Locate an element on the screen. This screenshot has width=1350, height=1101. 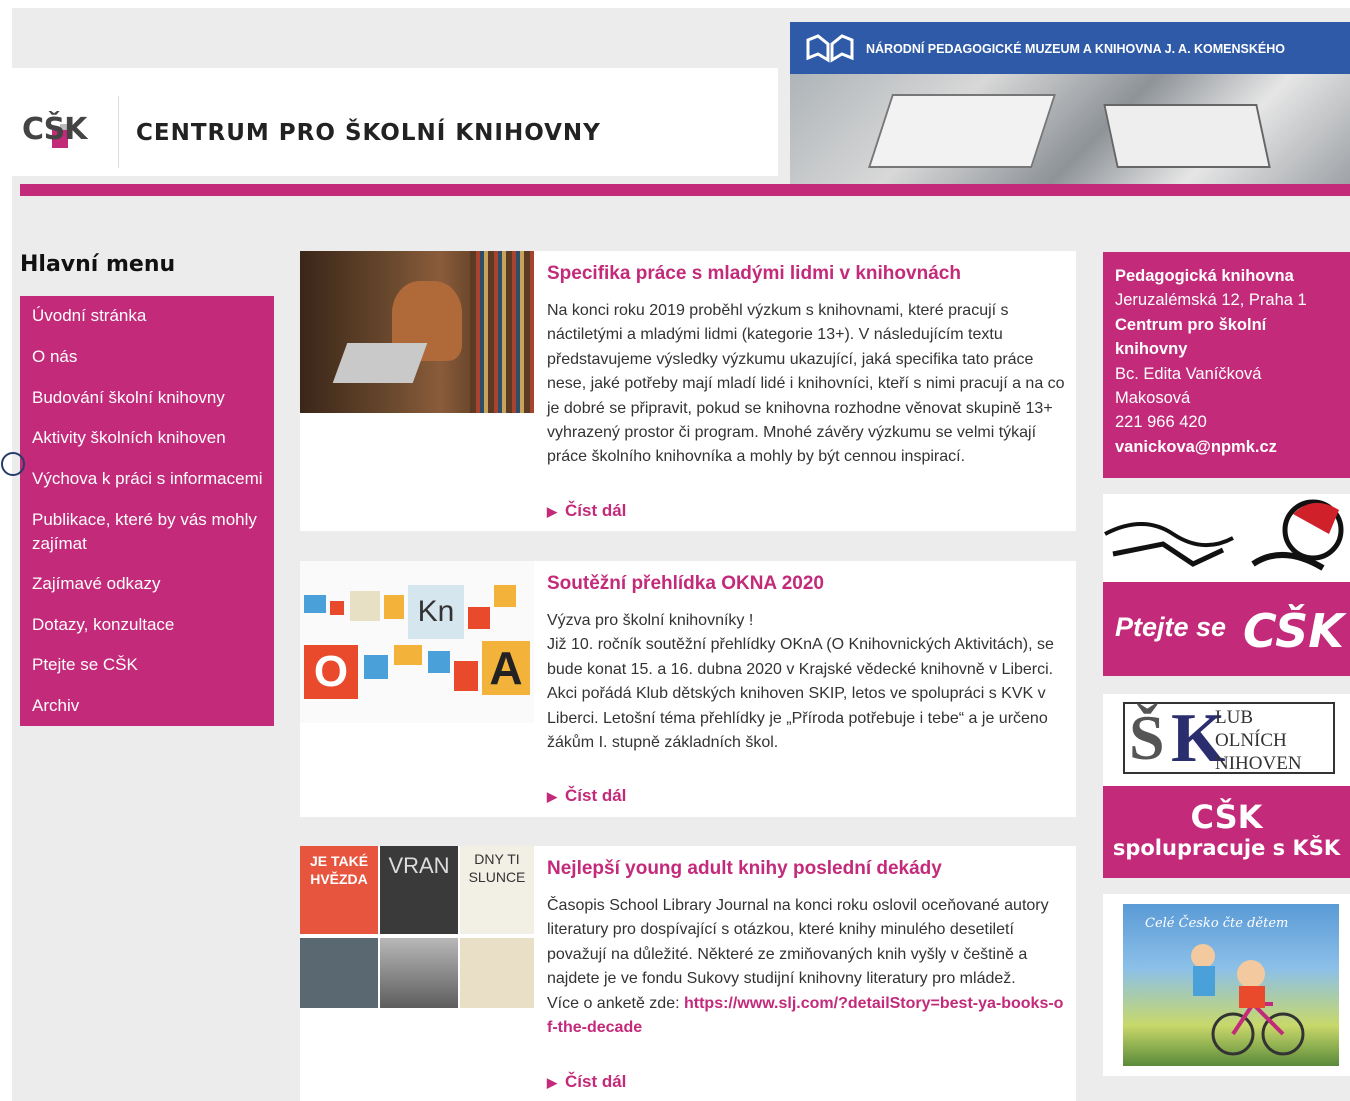
ksk-letter-s: Š is located at coordinates (1147, 737).